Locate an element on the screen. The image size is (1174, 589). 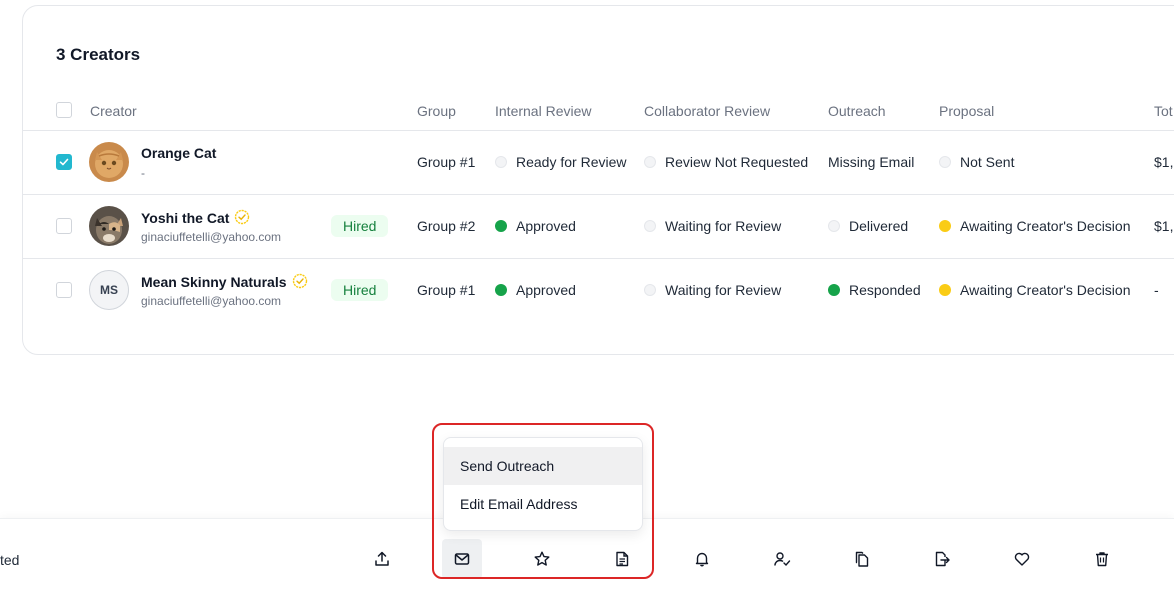
outreach-dropdown-menu: Send Outreach Edit Email Address is located at coordinates (543, 484).